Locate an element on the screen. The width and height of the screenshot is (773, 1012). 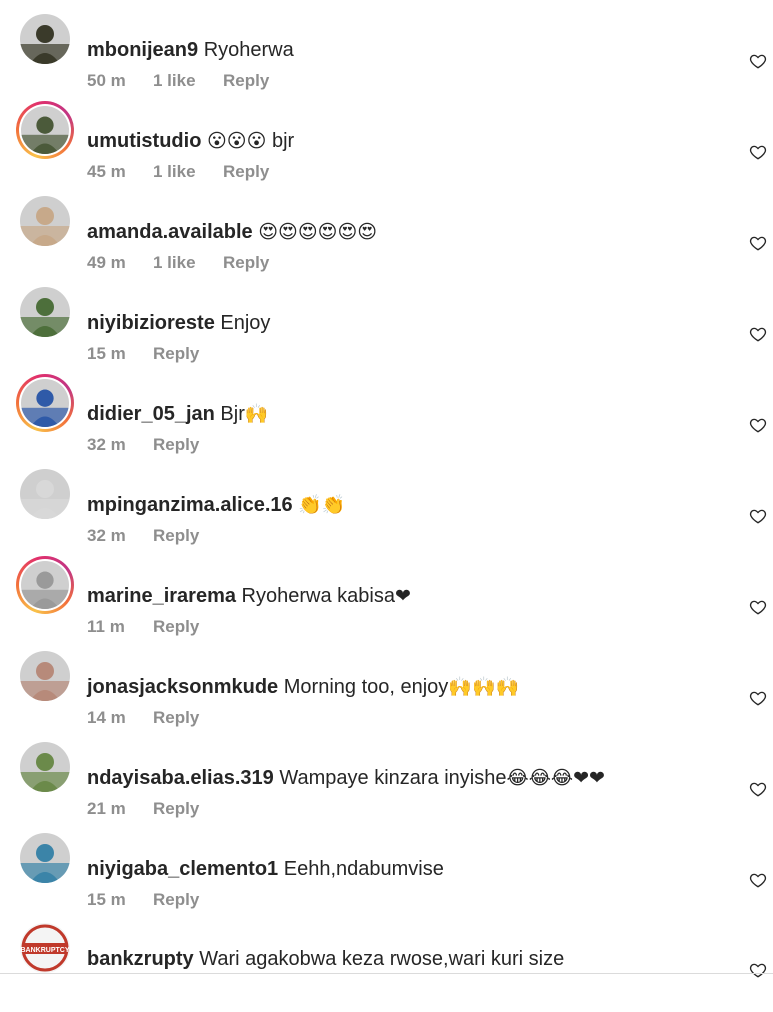
comment-text-line: niyigaba_clemento1 Eehh,ndabumvise is located at coordinates (265, 869).